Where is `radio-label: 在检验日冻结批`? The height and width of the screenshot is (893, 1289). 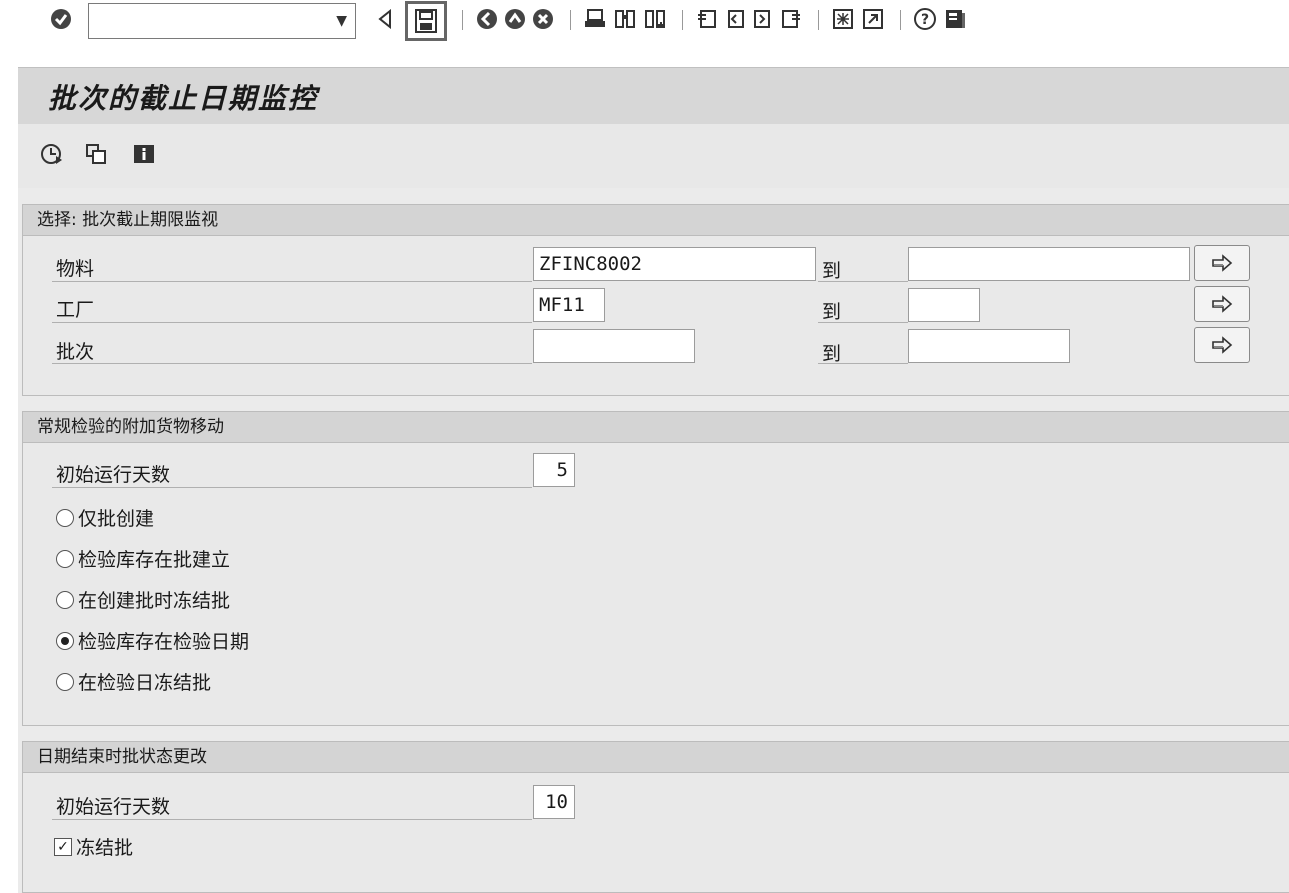
radio-label: 在检验日冻结批 is located at coordinates (145, 683).